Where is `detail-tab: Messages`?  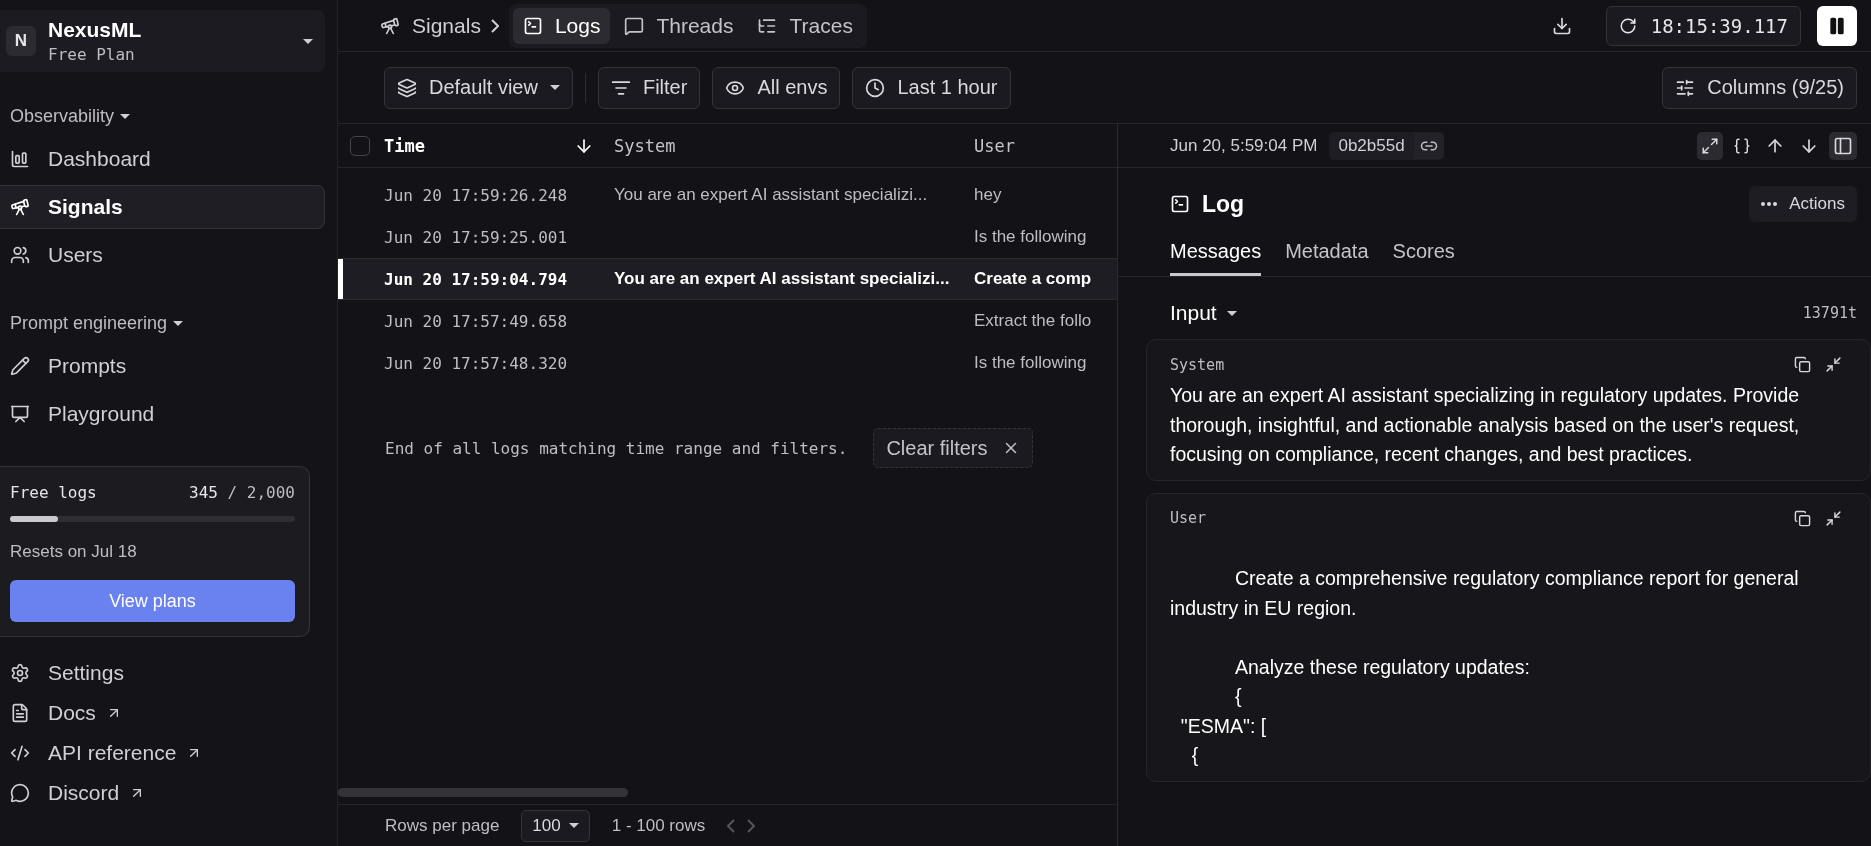 detail-tab: Messages is located at coordinates (1216, 258).